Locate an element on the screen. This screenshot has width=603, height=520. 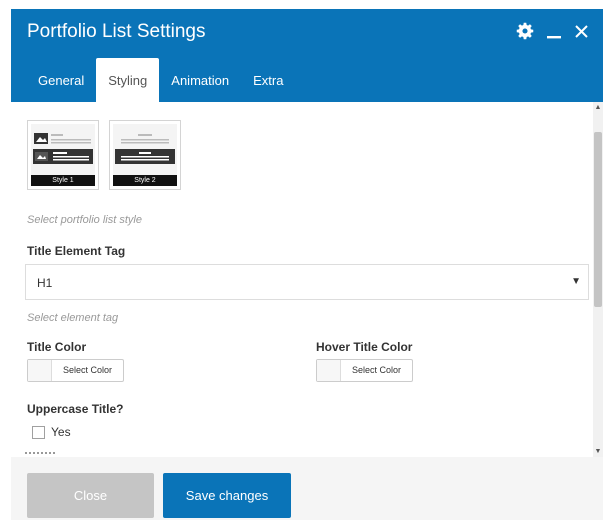
title-tag-value: H1 is located at coordinates (45, 283).